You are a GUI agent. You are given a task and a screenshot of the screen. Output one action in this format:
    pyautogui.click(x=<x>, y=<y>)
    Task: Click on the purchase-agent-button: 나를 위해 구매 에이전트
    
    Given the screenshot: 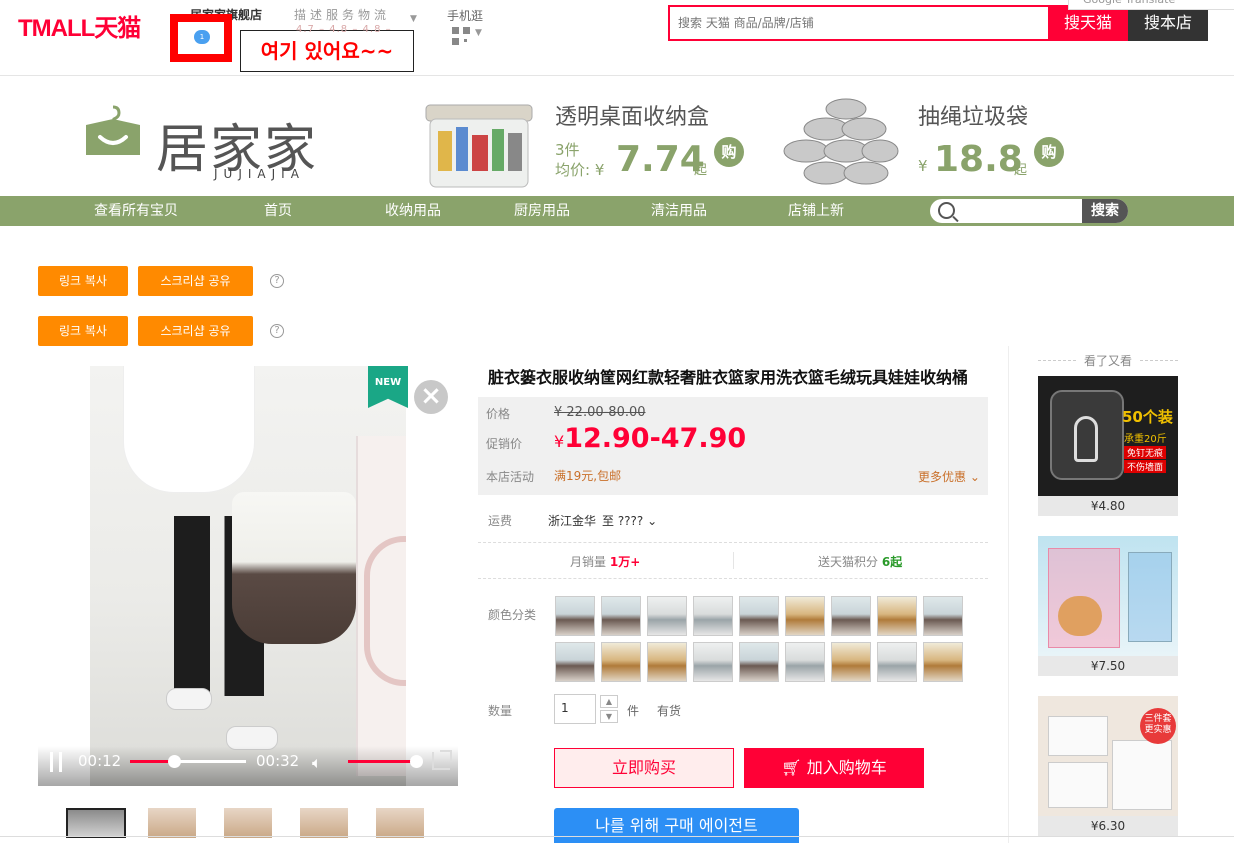 What is the action you would take?
    pyautogui.click(x=676, y=825)
    